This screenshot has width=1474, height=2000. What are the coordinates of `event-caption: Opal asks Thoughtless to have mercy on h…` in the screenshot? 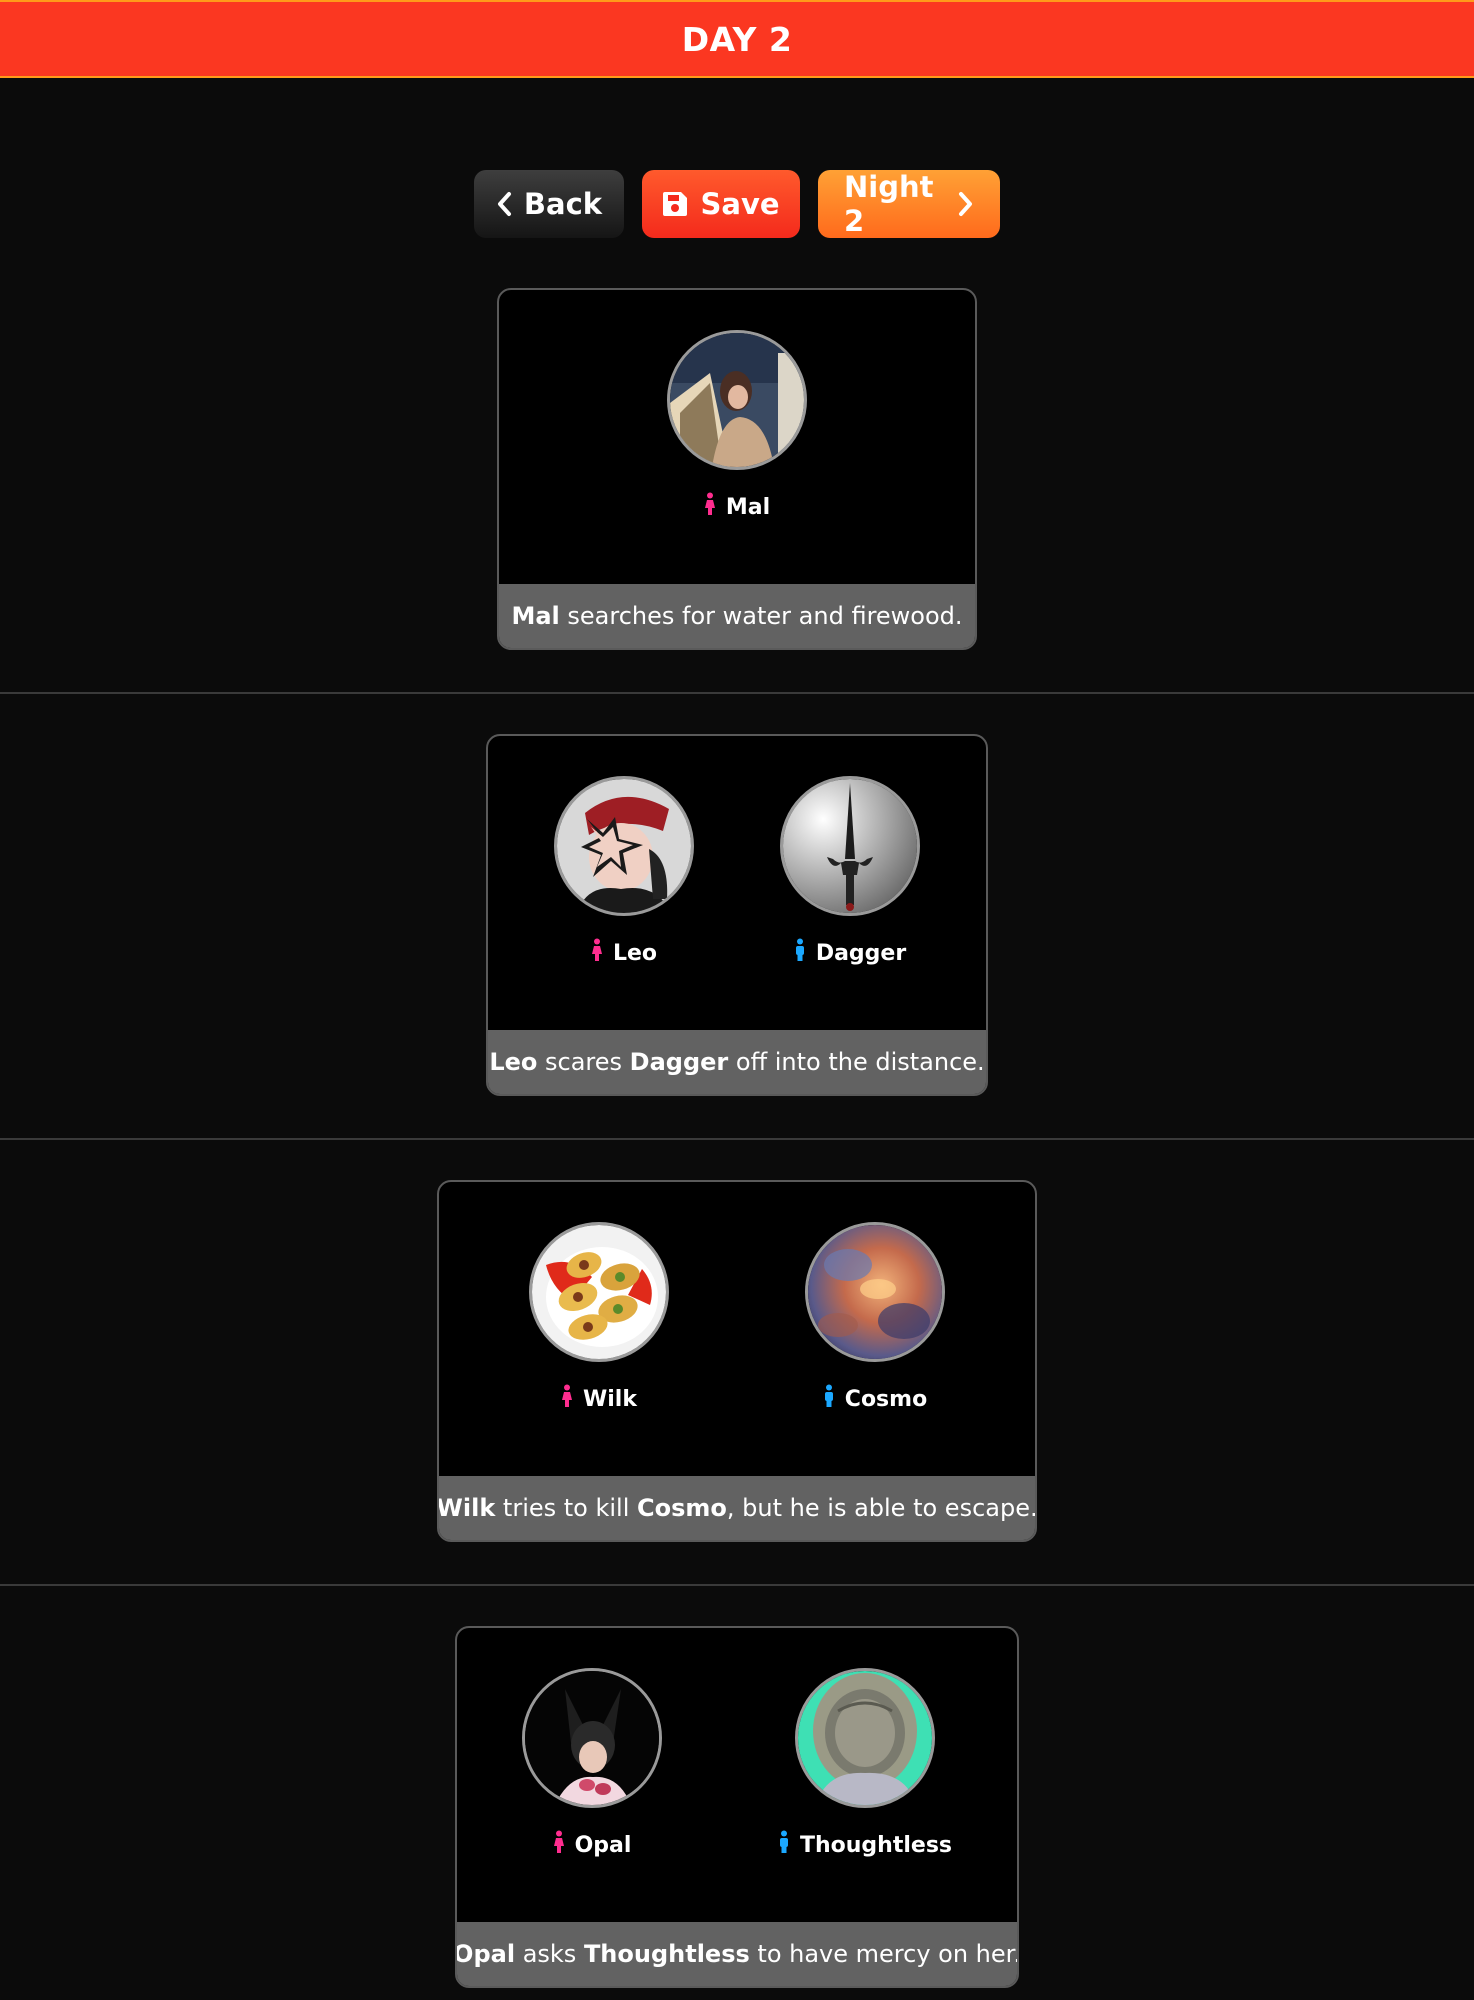 It's located at (737, 1954).